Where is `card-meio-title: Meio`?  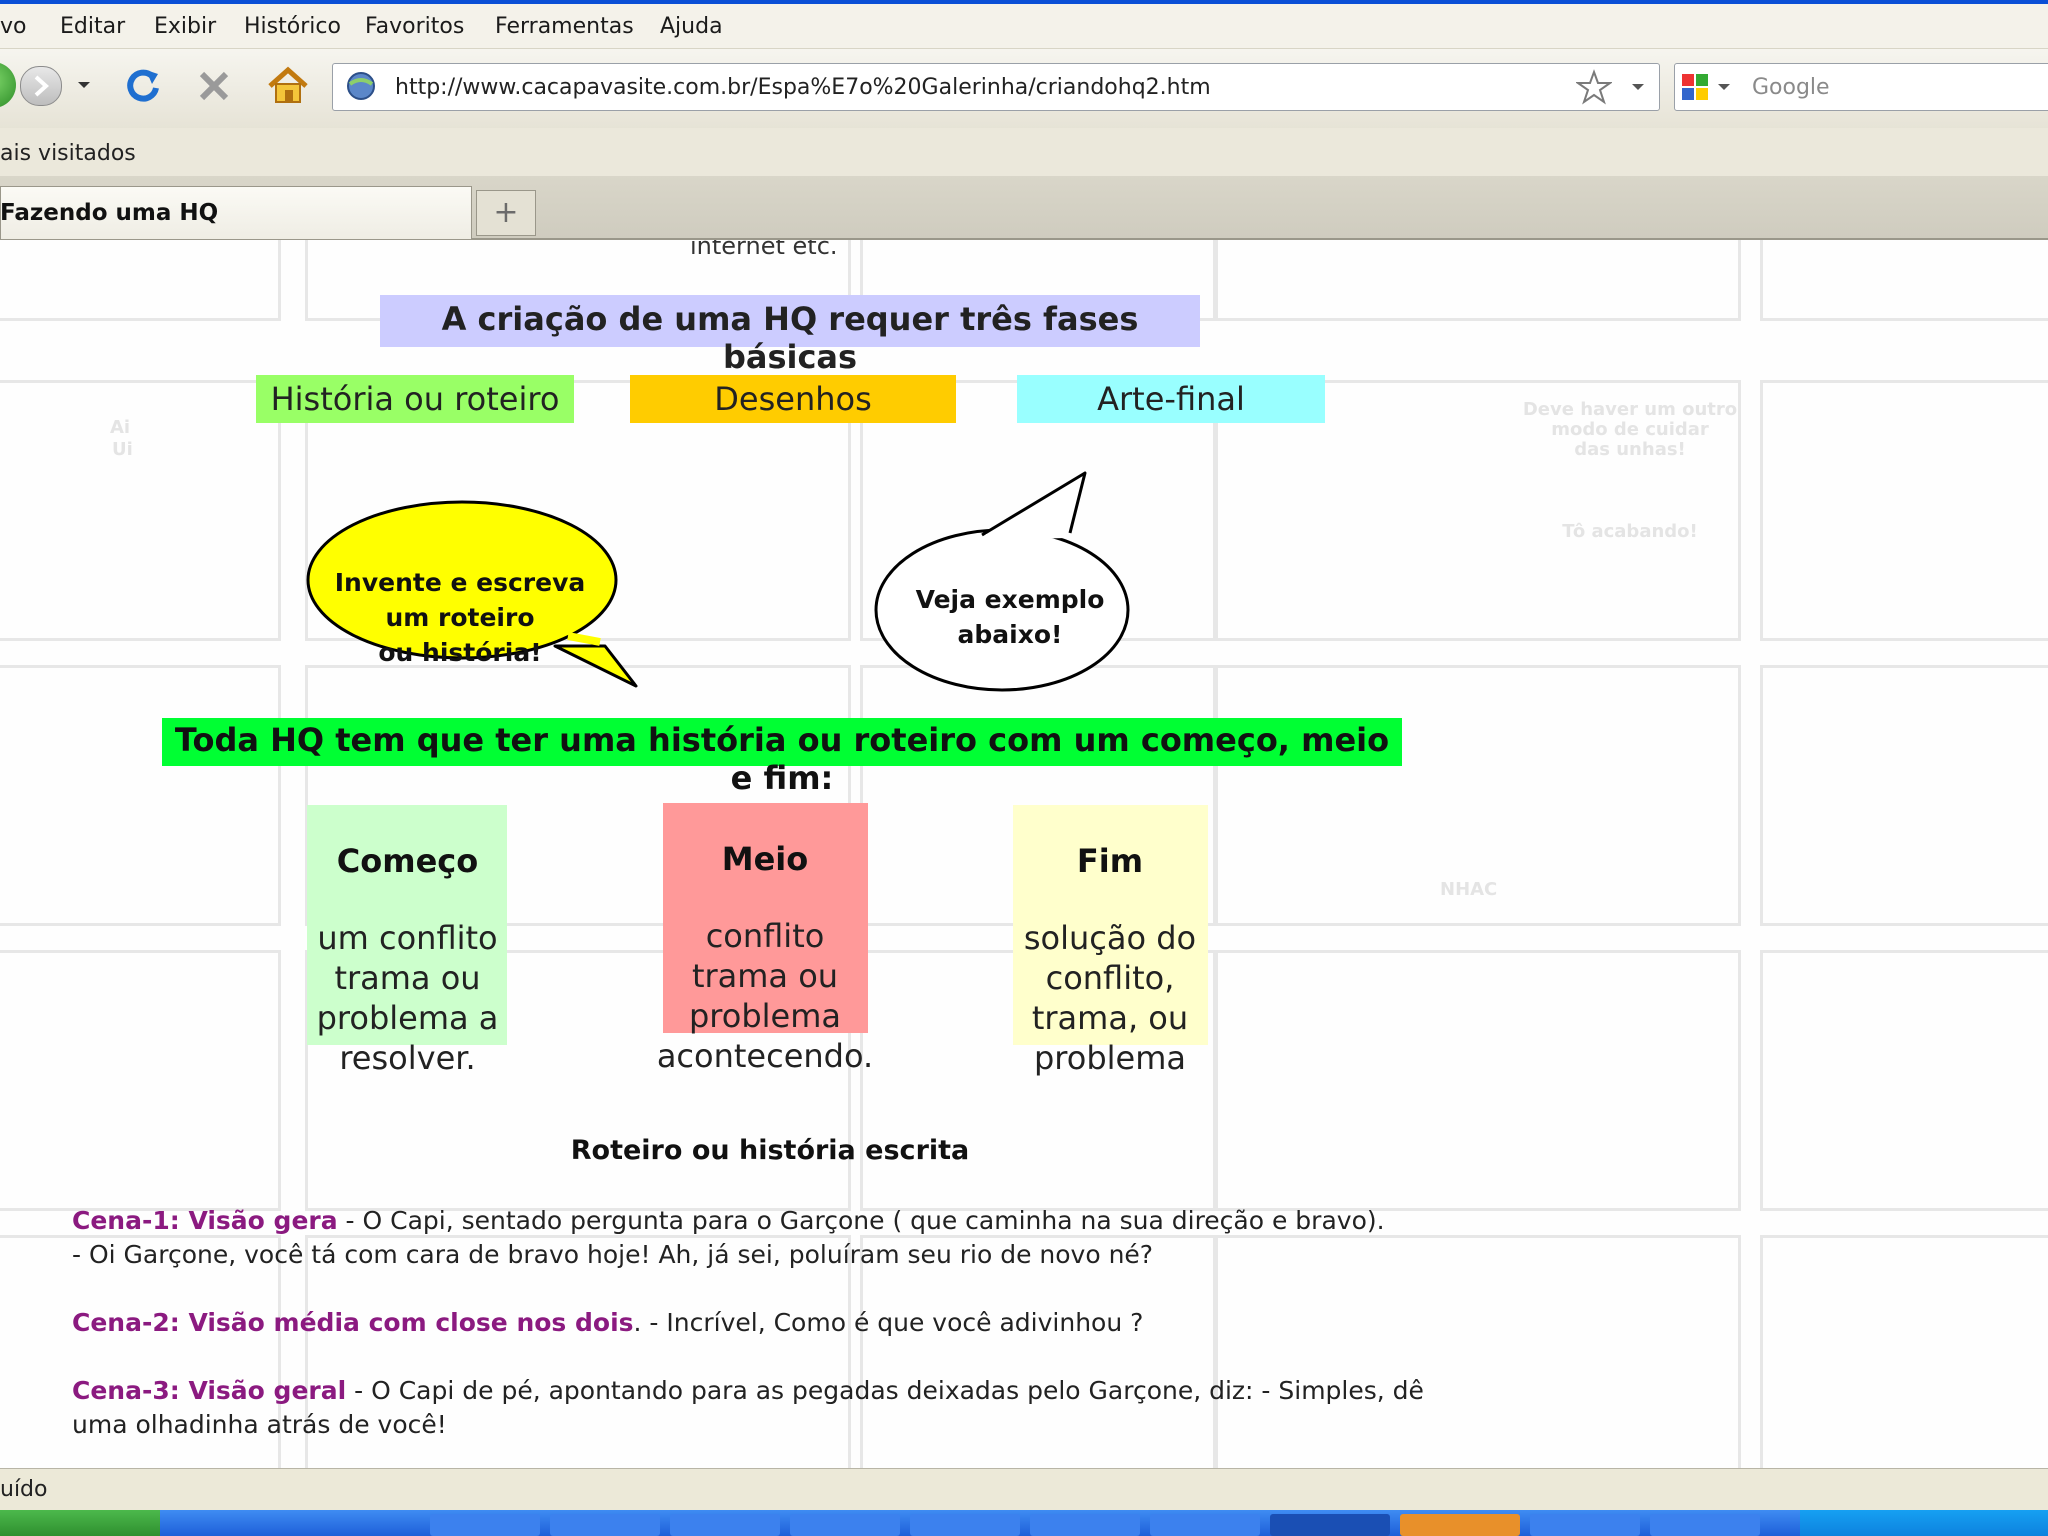
card-meio-title: Meio is located at coordinates (765, 859).